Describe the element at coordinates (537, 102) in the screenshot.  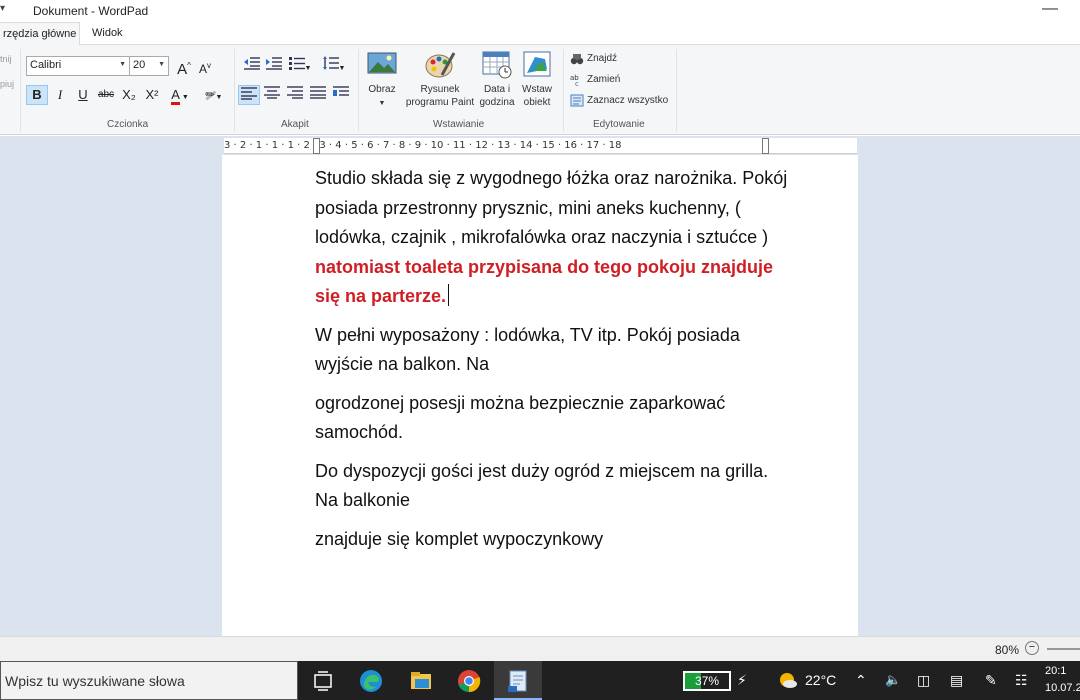
I see `object-label-line2: obiekt` at that location.